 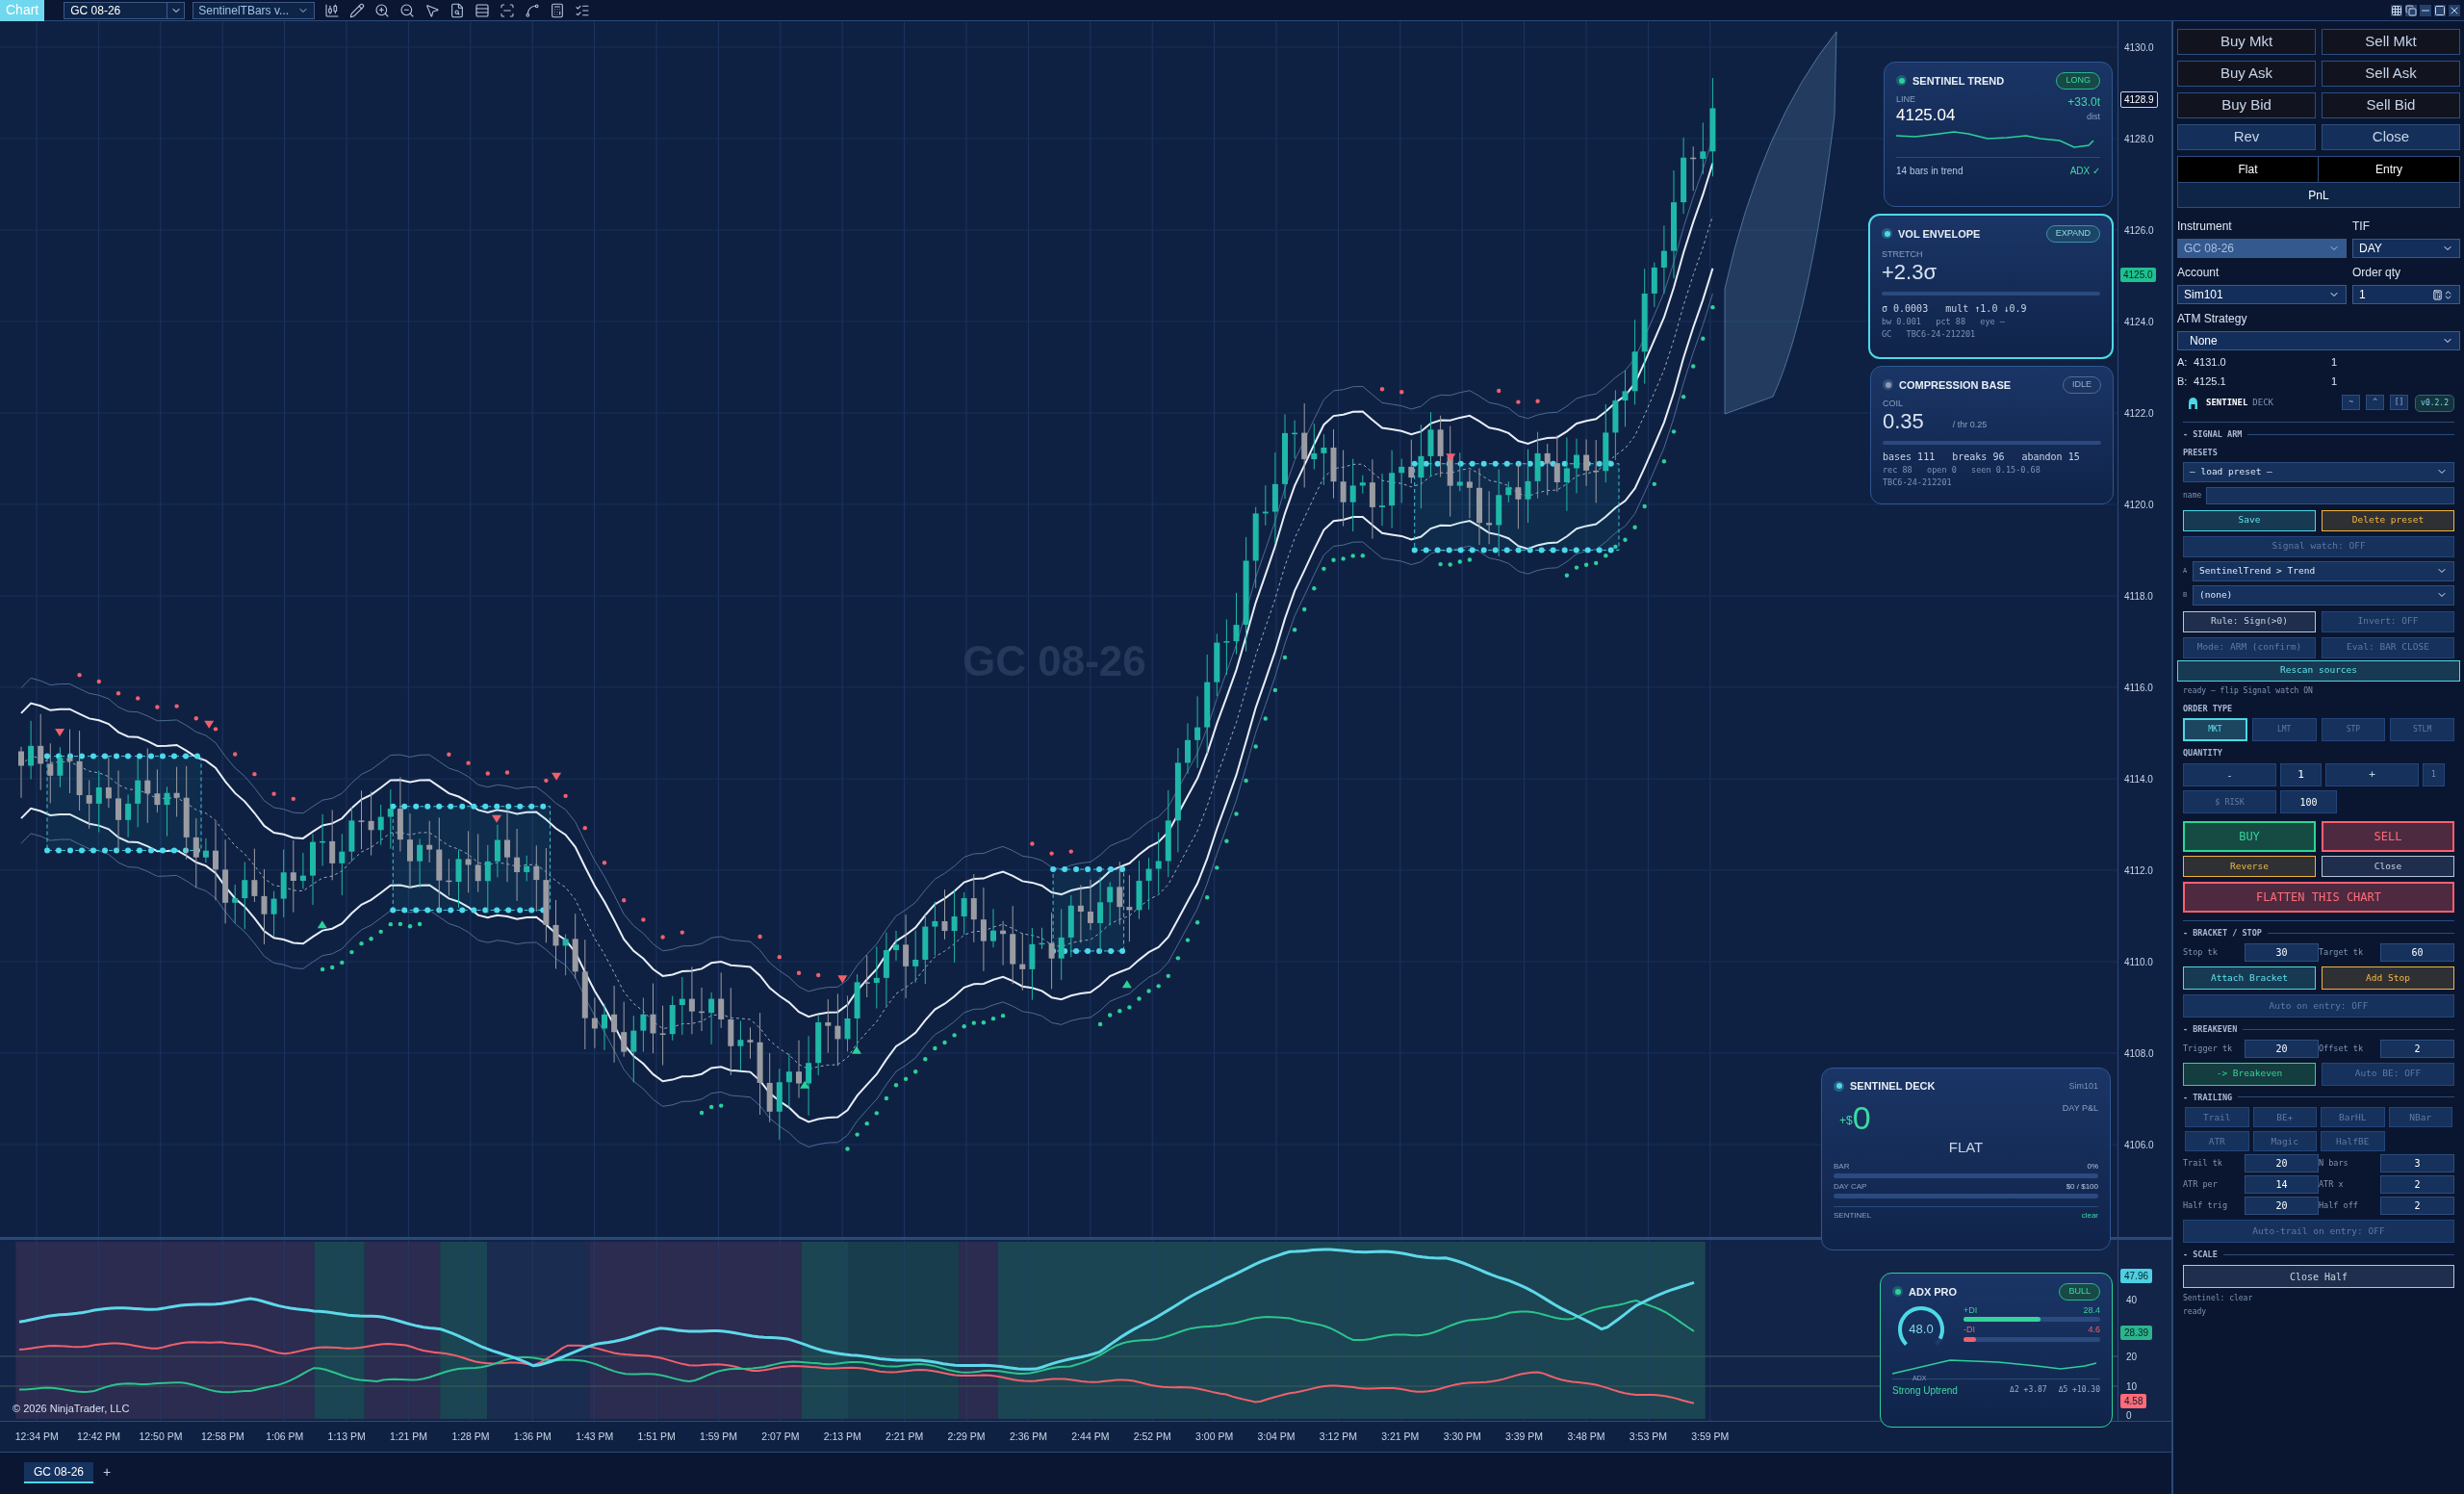 I want to click on scan-icon, so click(x=508, y=10).